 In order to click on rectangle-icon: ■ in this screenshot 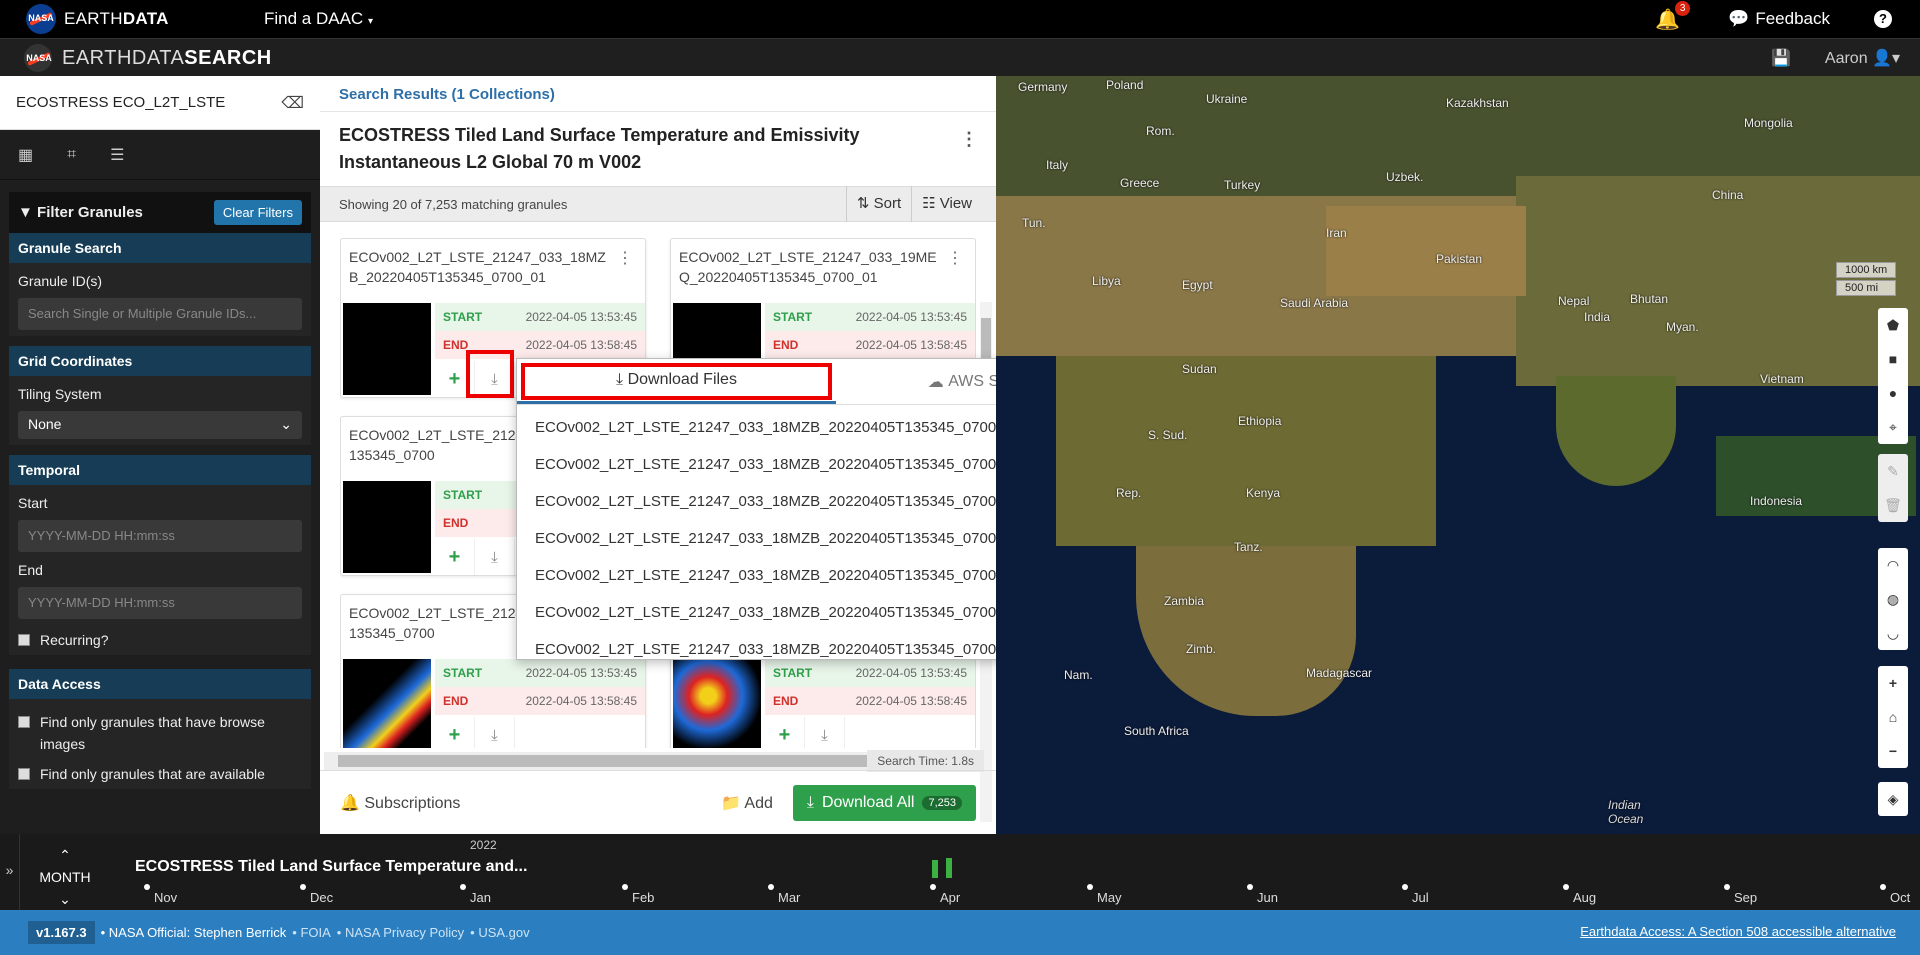, I will do `click(1893, 359)`.